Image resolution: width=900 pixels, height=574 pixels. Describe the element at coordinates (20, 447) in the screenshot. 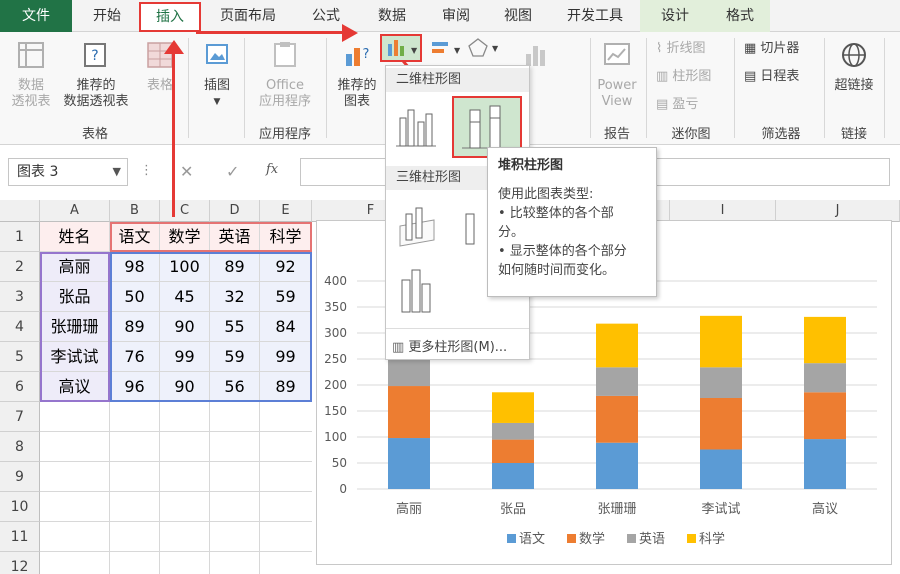

I see `row-header: 8` at that location.